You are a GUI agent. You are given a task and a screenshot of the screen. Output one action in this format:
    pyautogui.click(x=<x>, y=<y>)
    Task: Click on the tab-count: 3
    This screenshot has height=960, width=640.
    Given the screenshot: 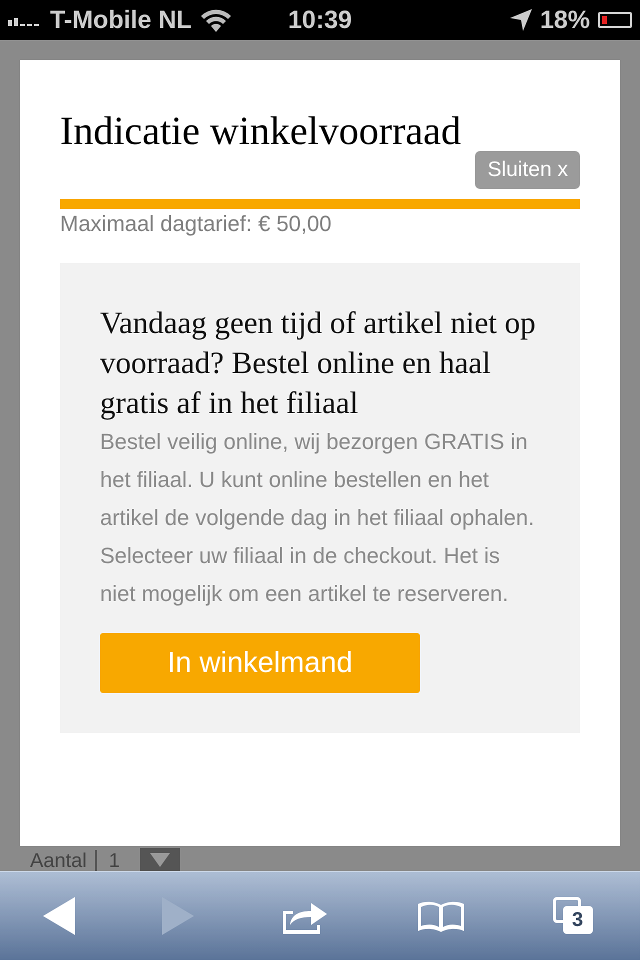 What is the action you would take?
    pyautogui.click(x=578, y=920)
    